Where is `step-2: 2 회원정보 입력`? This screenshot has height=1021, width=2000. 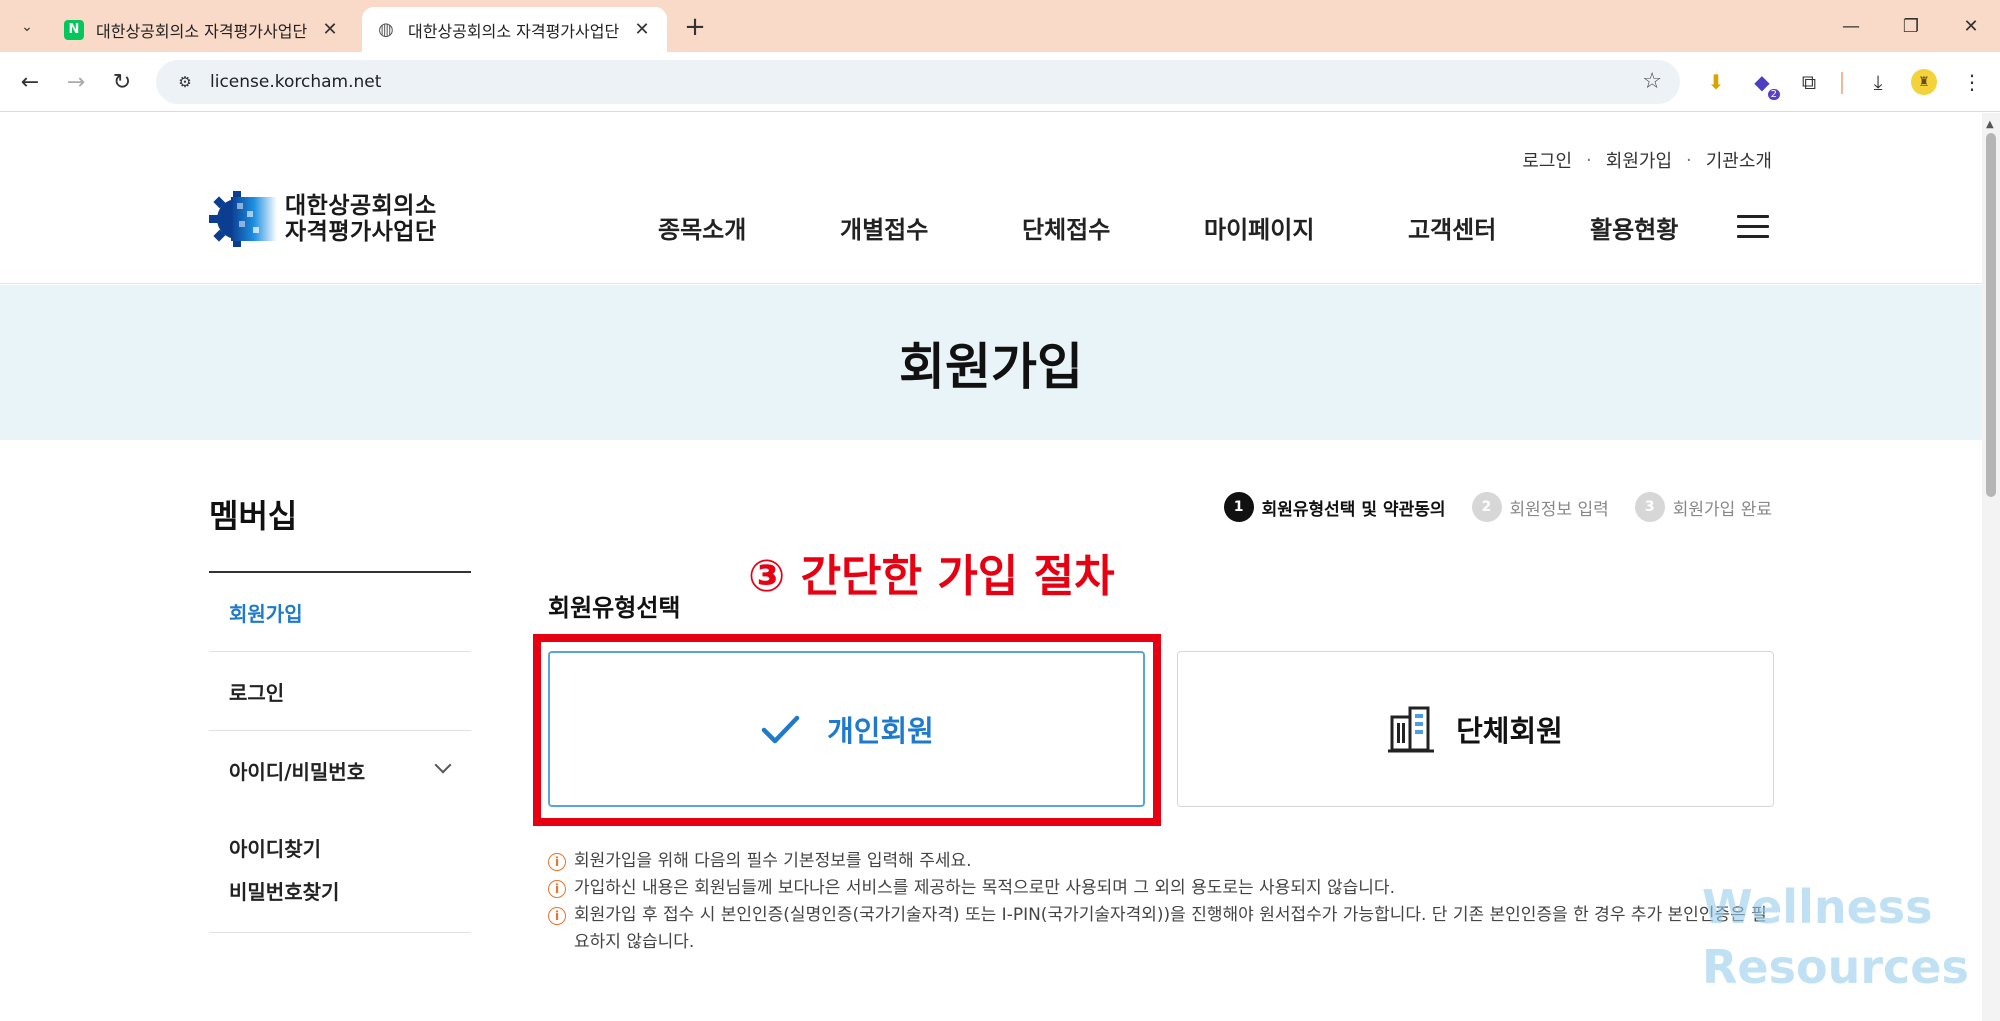
step-2: 2 회원정보 입력 is located at coordinates (1540, 507).